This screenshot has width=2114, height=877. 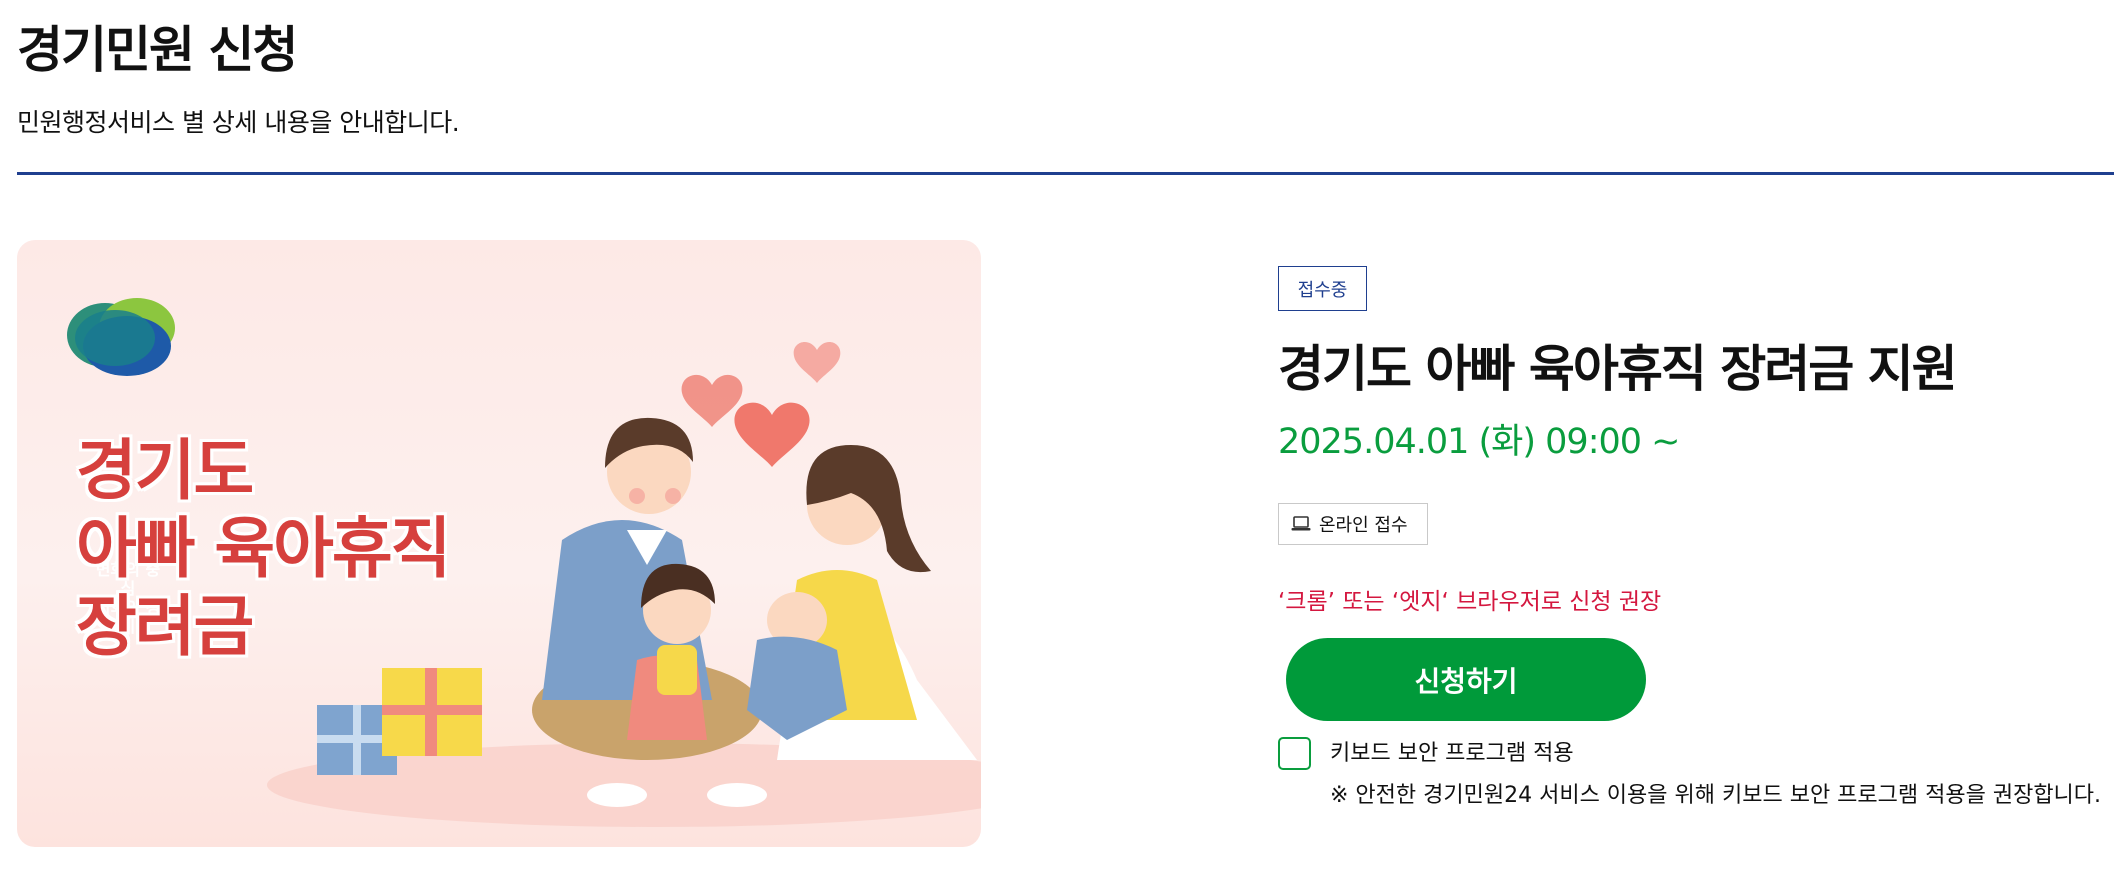 I want to click on service-title: 경기도 아빠 육아휴직 장려금 지원, so click(x=1618, y=369).